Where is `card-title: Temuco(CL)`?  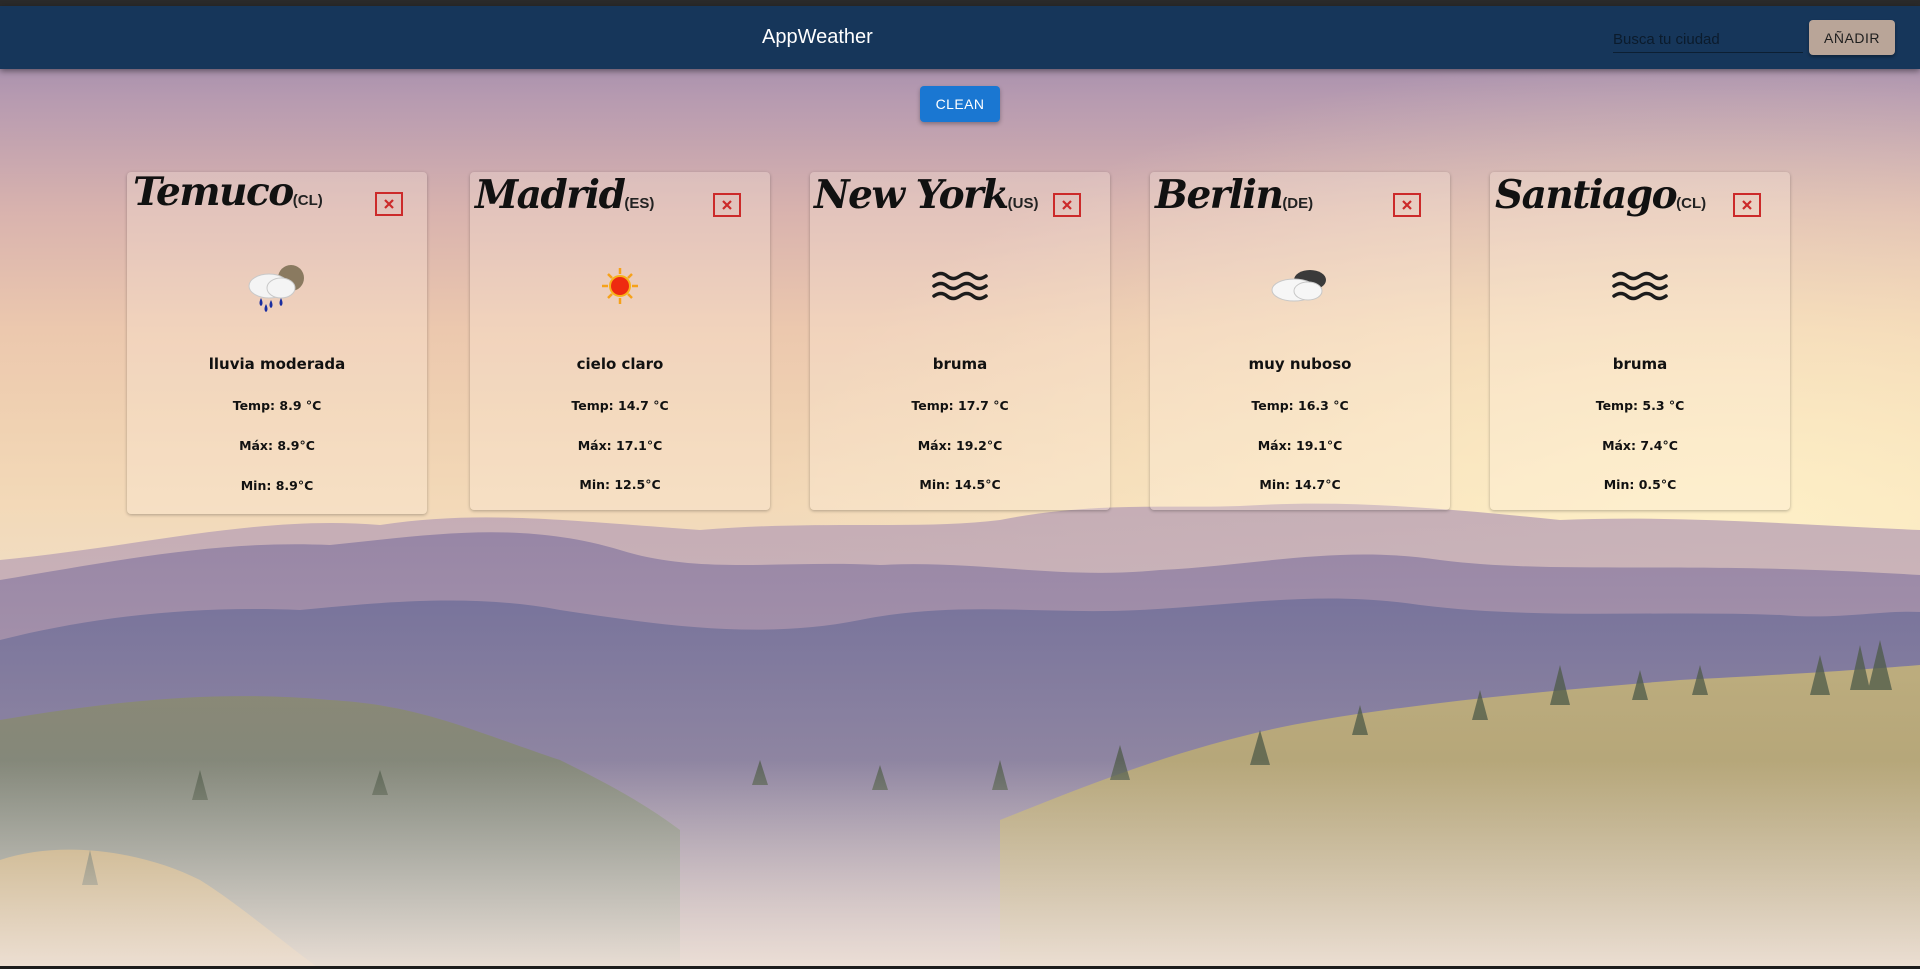
card-title: Temuco(CL) is located at coordinates (228, 192).